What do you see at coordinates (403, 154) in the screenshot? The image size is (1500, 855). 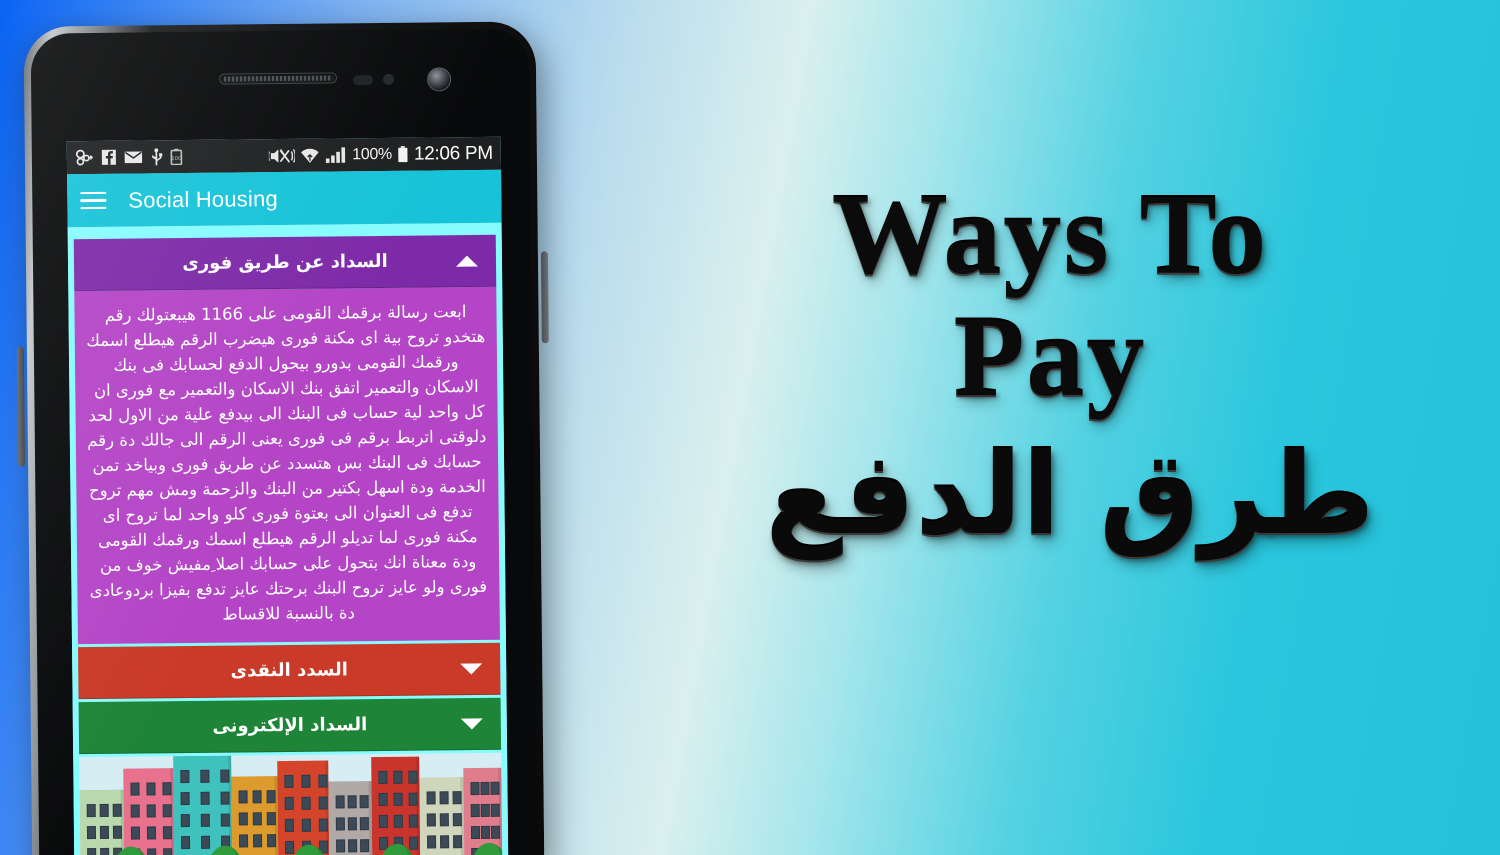 I see `battery-full-icon` at bounding box center [403, 154].